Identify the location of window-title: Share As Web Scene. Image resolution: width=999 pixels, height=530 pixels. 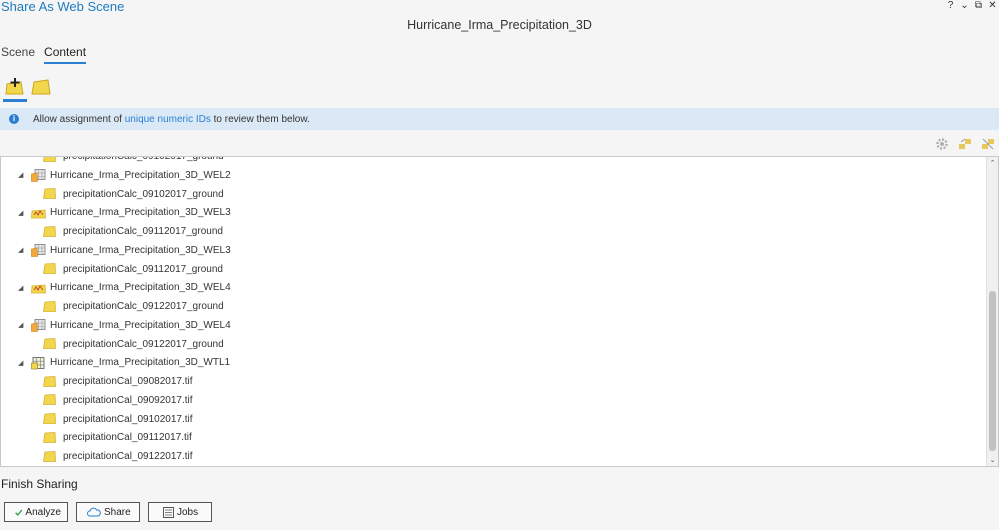
(63, 7).